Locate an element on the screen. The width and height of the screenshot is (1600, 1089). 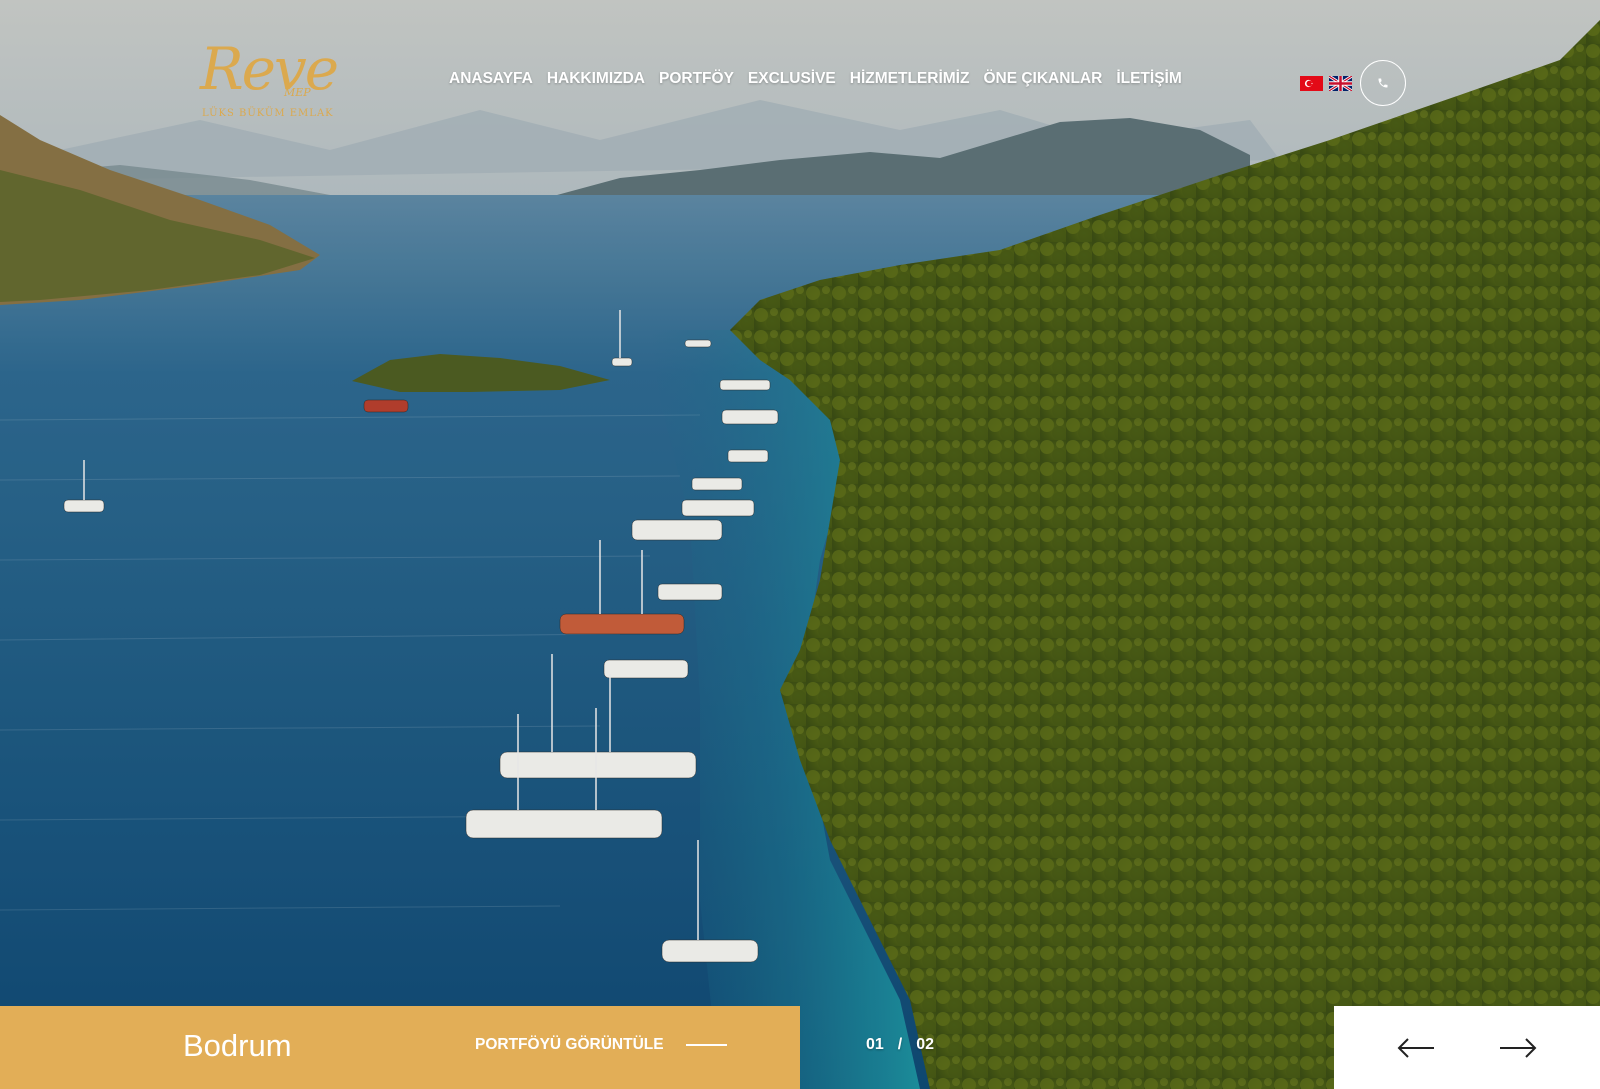
line-arrow-icon is located at coordinates (706, 1045).